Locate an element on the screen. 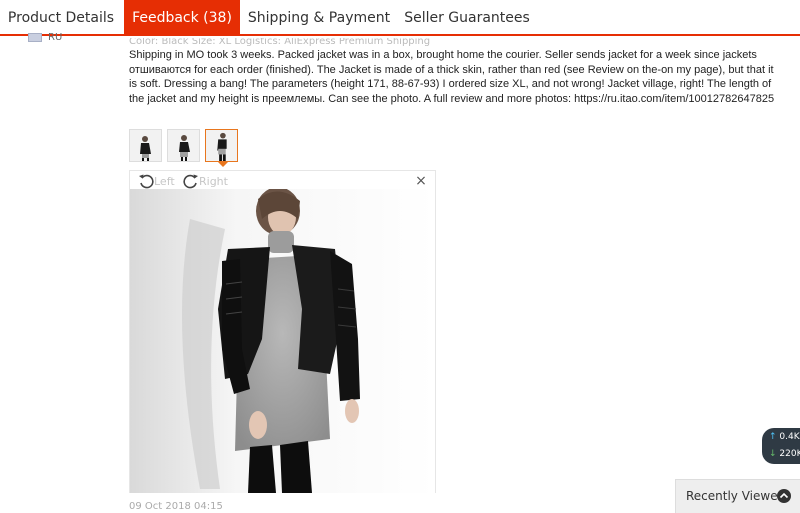  download-speed: 220K is located at coordinates (789, 454).